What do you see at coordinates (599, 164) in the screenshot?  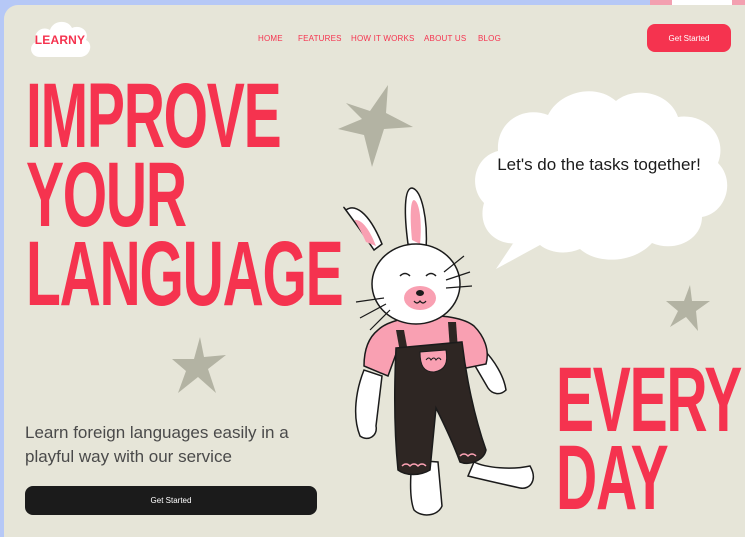 I see `speech-bubble-text: Let's do the tasks together!` at bounding box center [599, 164].